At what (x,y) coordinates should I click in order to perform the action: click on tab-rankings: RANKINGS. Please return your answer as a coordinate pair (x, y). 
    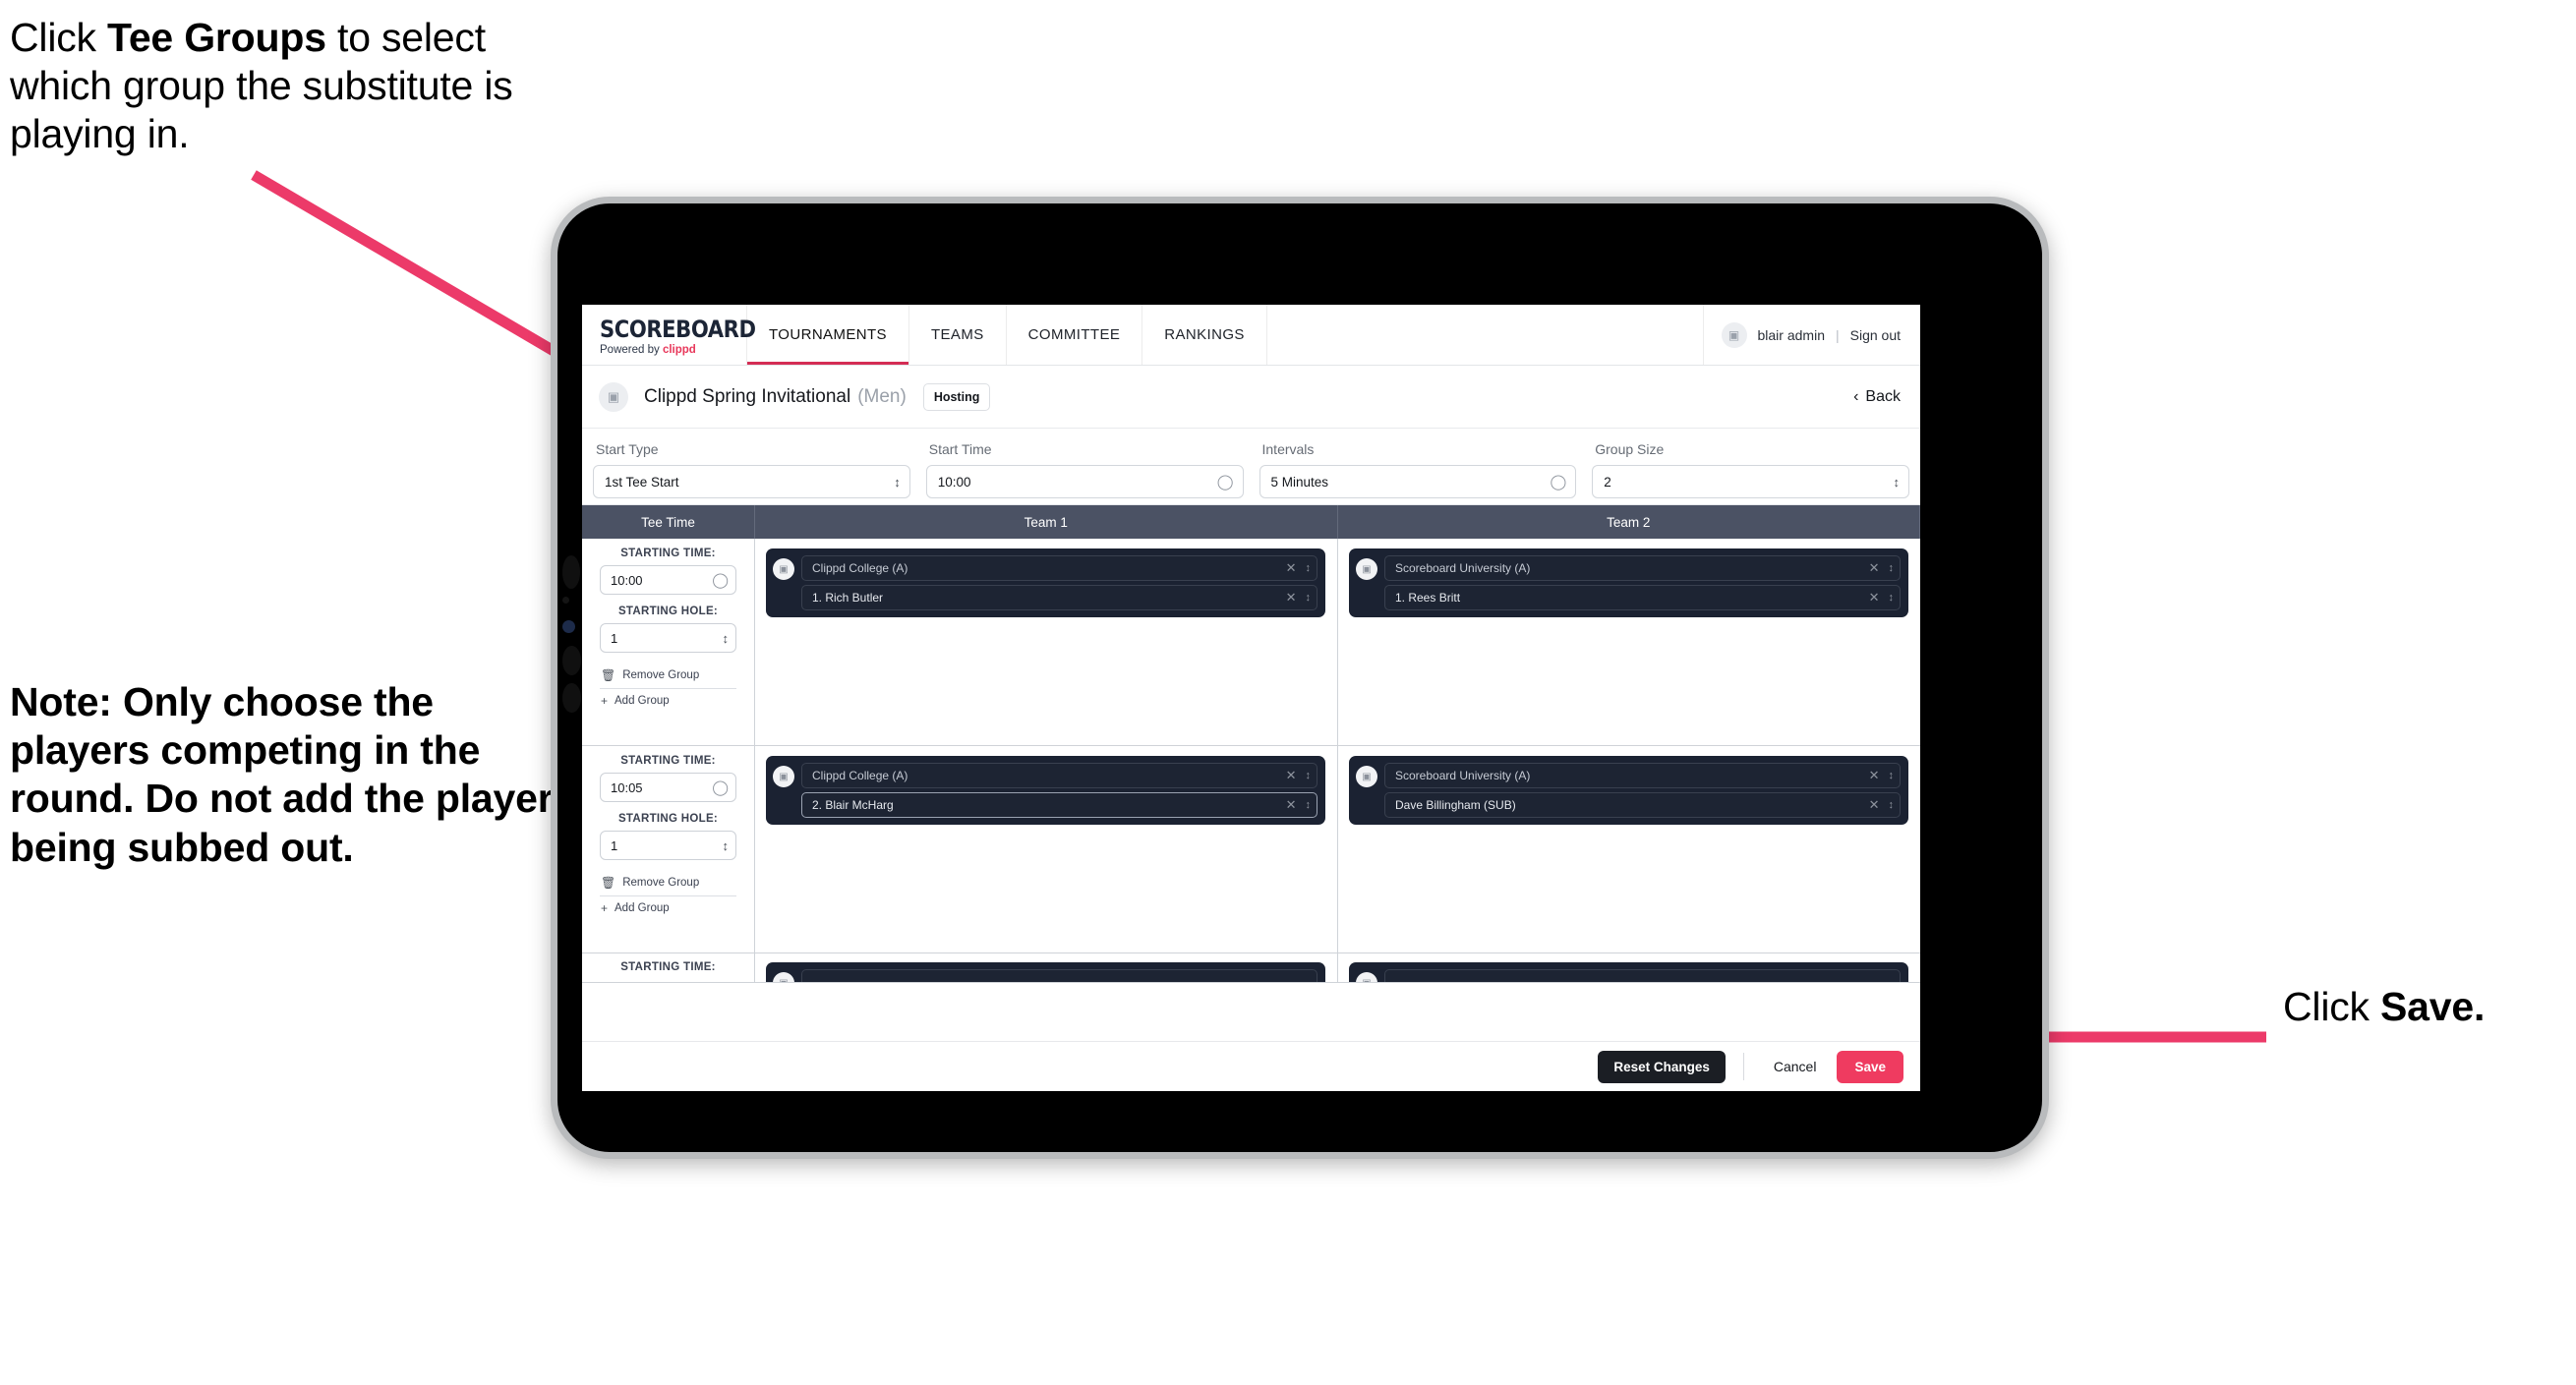
    Looking at the image, I should click on (1204, 335).